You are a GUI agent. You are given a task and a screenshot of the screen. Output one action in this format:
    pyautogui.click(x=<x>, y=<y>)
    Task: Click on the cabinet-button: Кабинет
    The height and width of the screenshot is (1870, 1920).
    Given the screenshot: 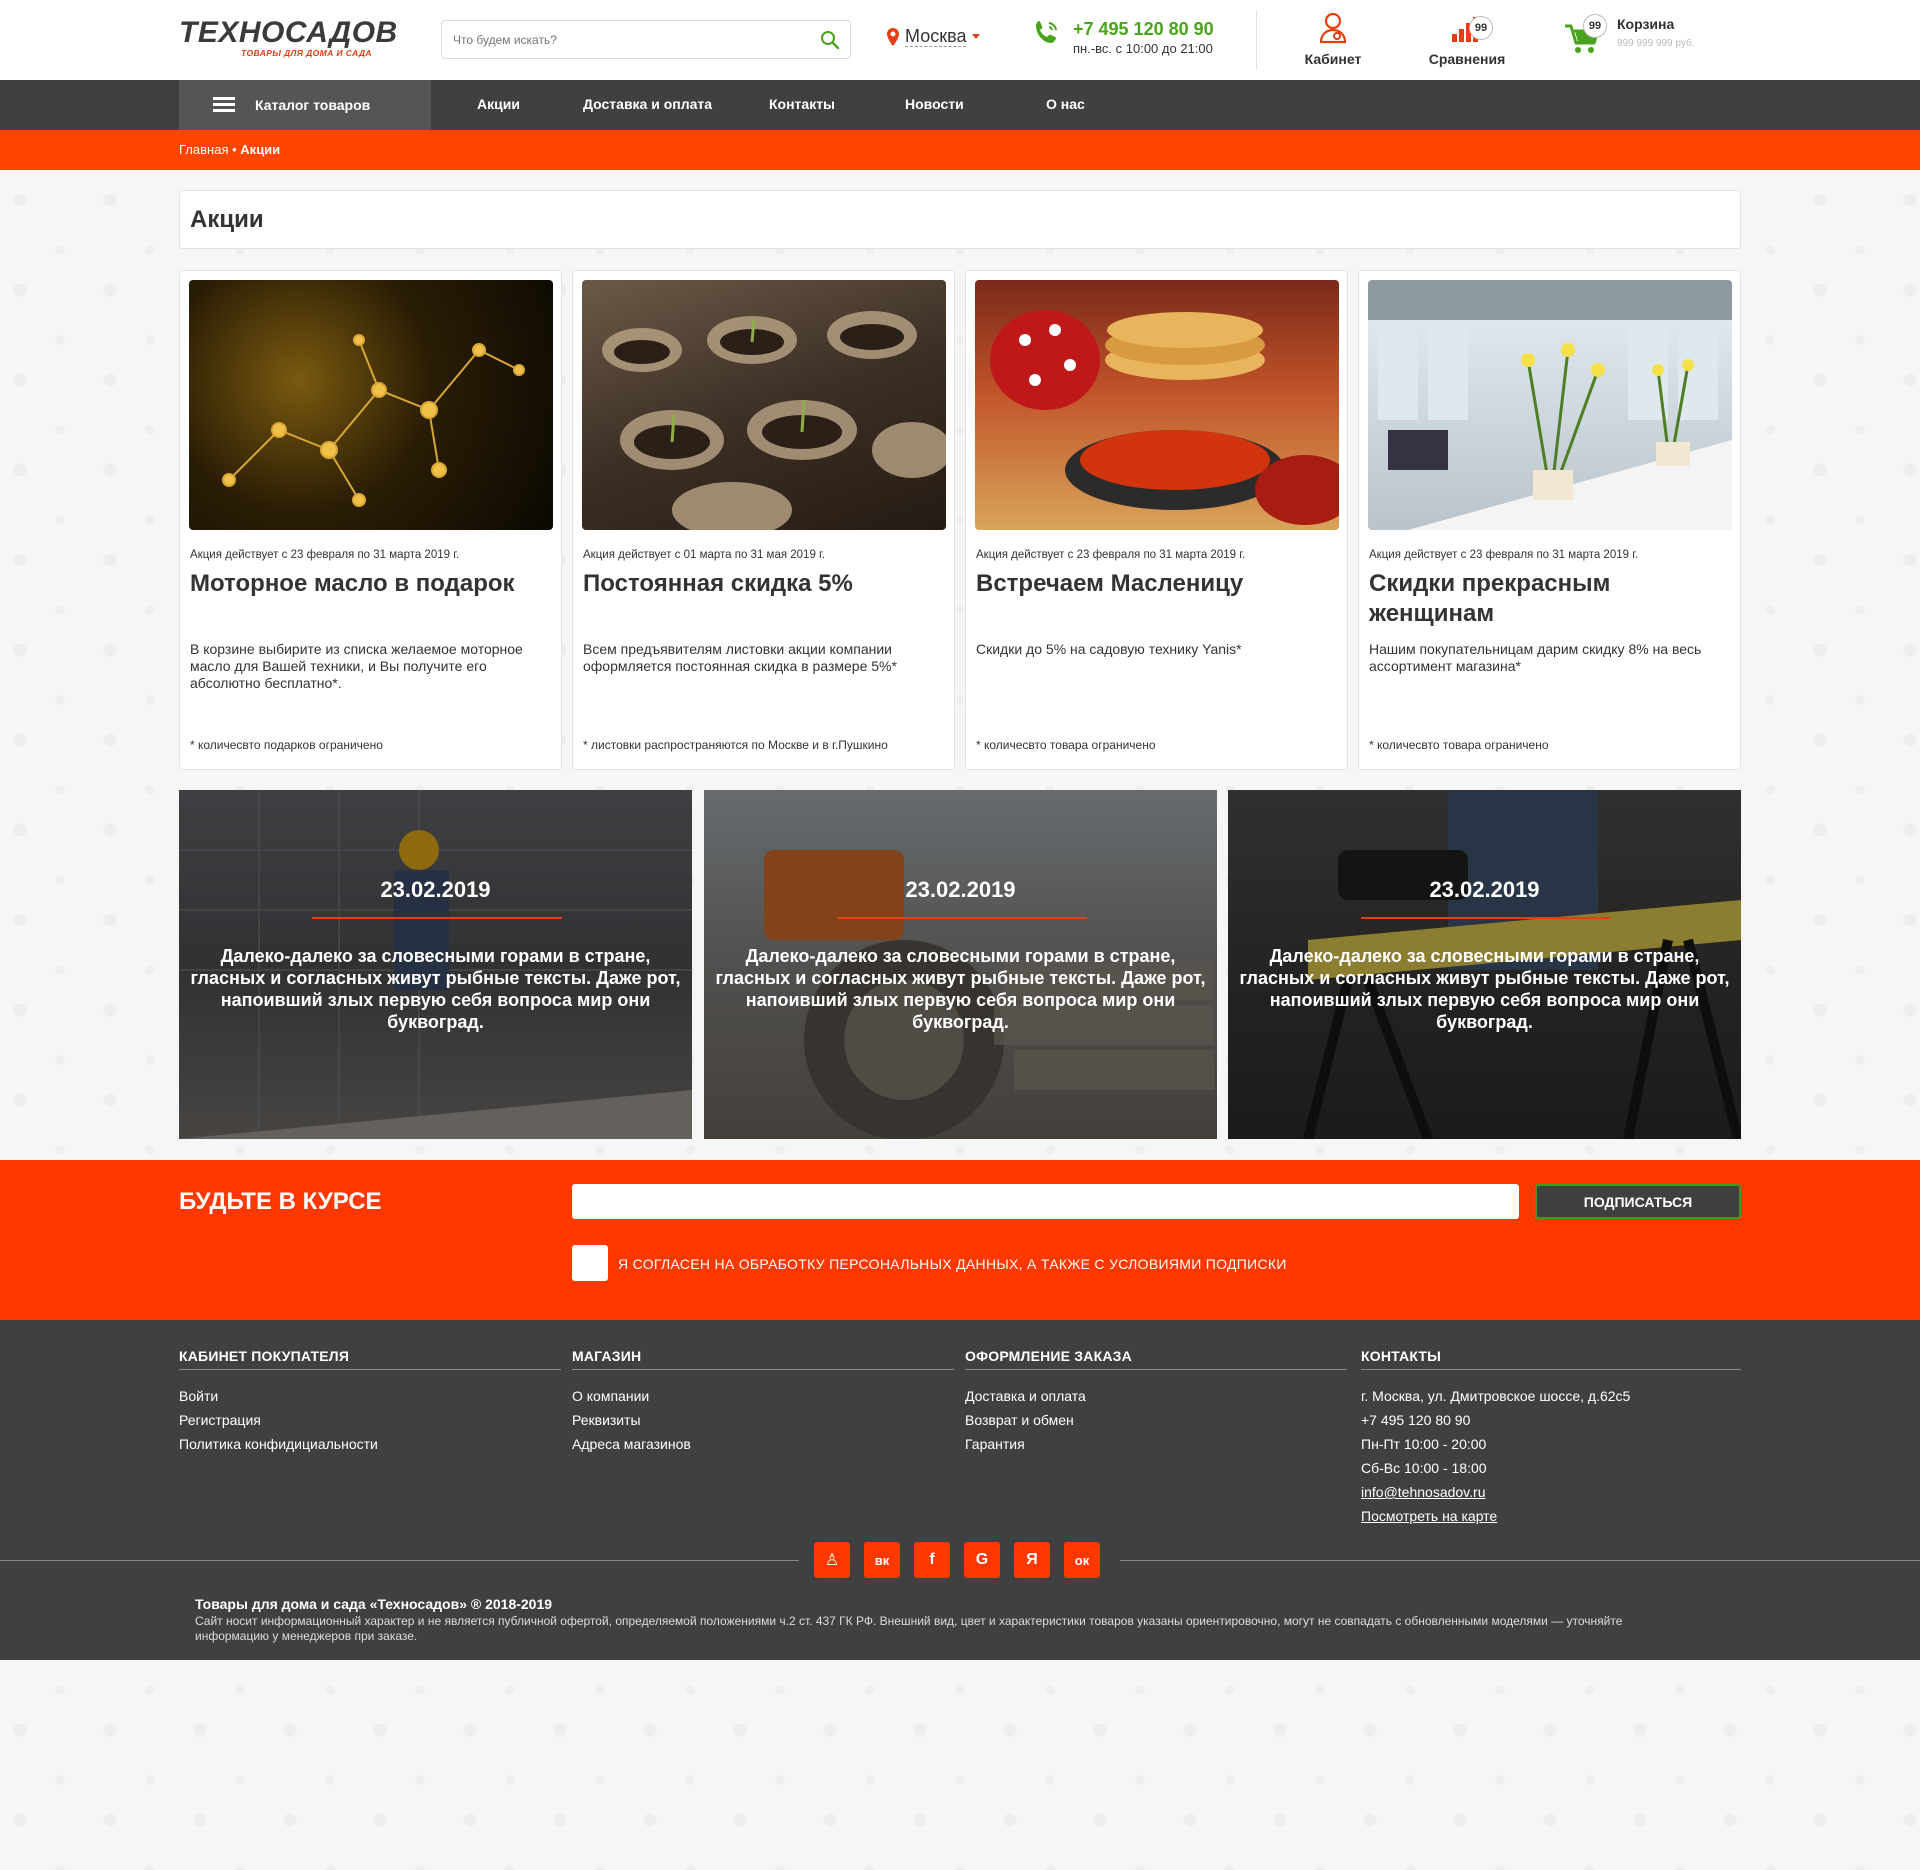 What is the action you would take?
    pyautogui.click(x=1333, y=39)
    